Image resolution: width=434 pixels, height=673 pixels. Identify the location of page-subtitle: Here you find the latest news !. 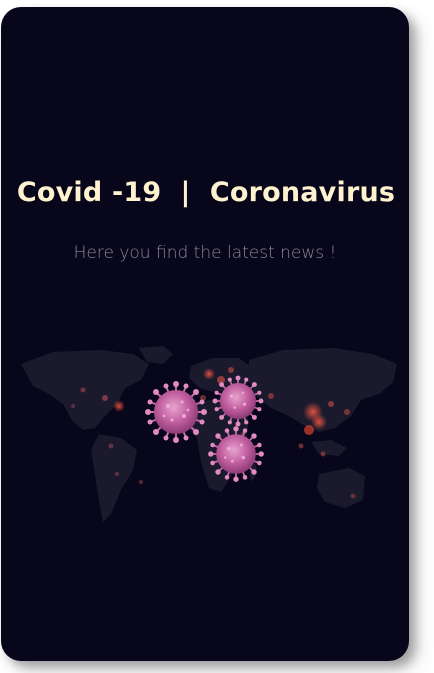
(205, 253).